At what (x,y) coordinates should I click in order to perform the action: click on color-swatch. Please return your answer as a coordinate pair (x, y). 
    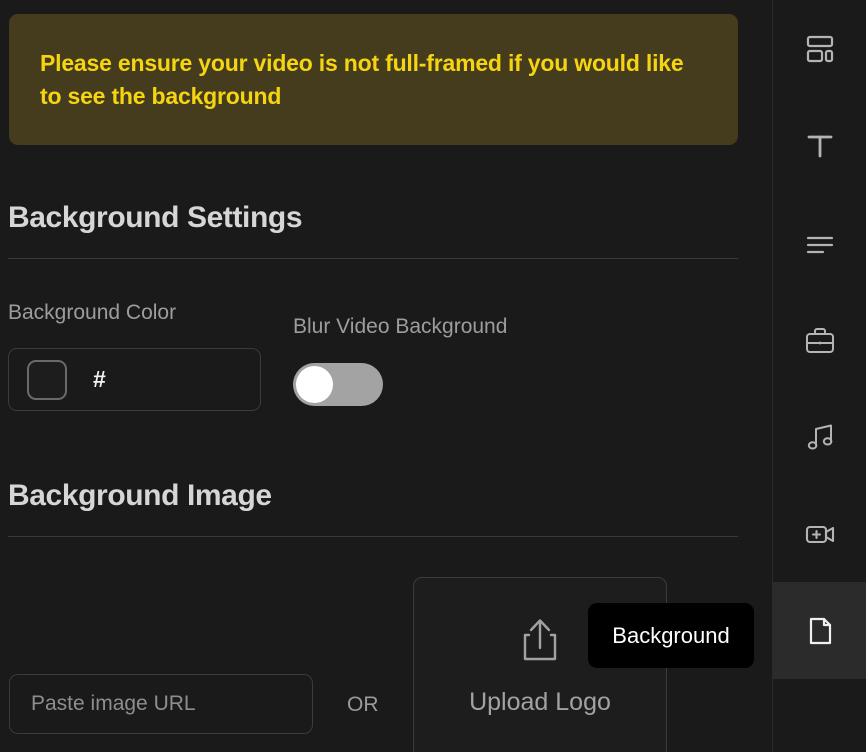
    Looking at the image, I should click on (47, 379).